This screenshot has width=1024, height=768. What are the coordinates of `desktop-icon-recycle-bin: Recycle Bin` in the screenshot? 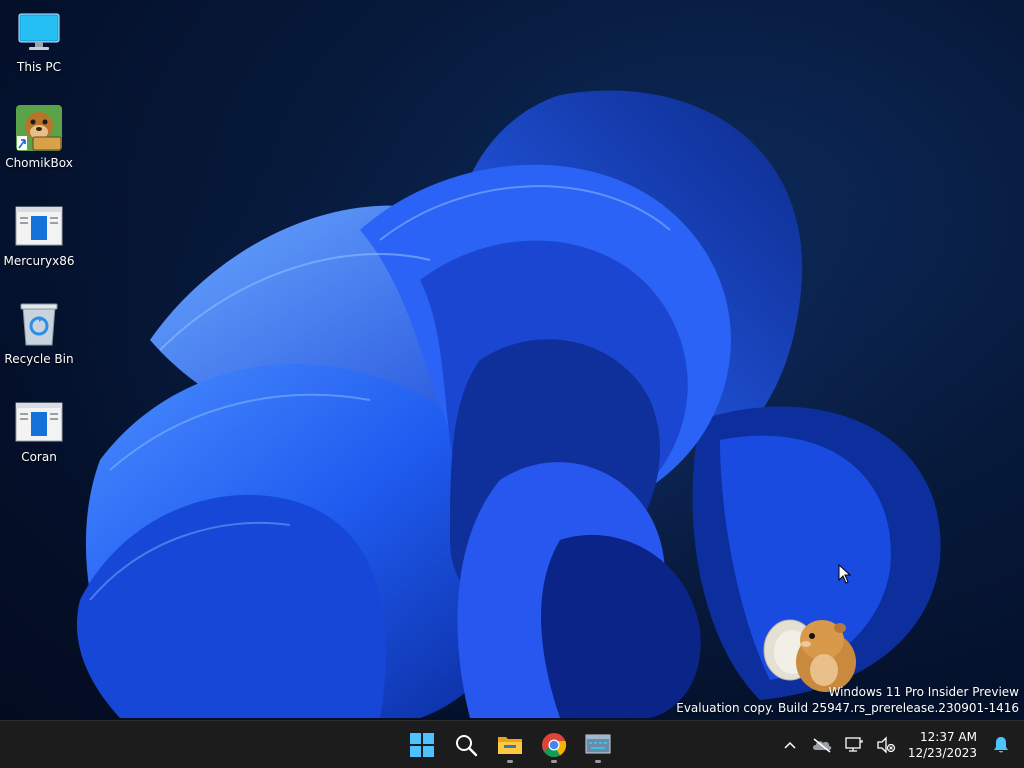 It's located at (39, 333).